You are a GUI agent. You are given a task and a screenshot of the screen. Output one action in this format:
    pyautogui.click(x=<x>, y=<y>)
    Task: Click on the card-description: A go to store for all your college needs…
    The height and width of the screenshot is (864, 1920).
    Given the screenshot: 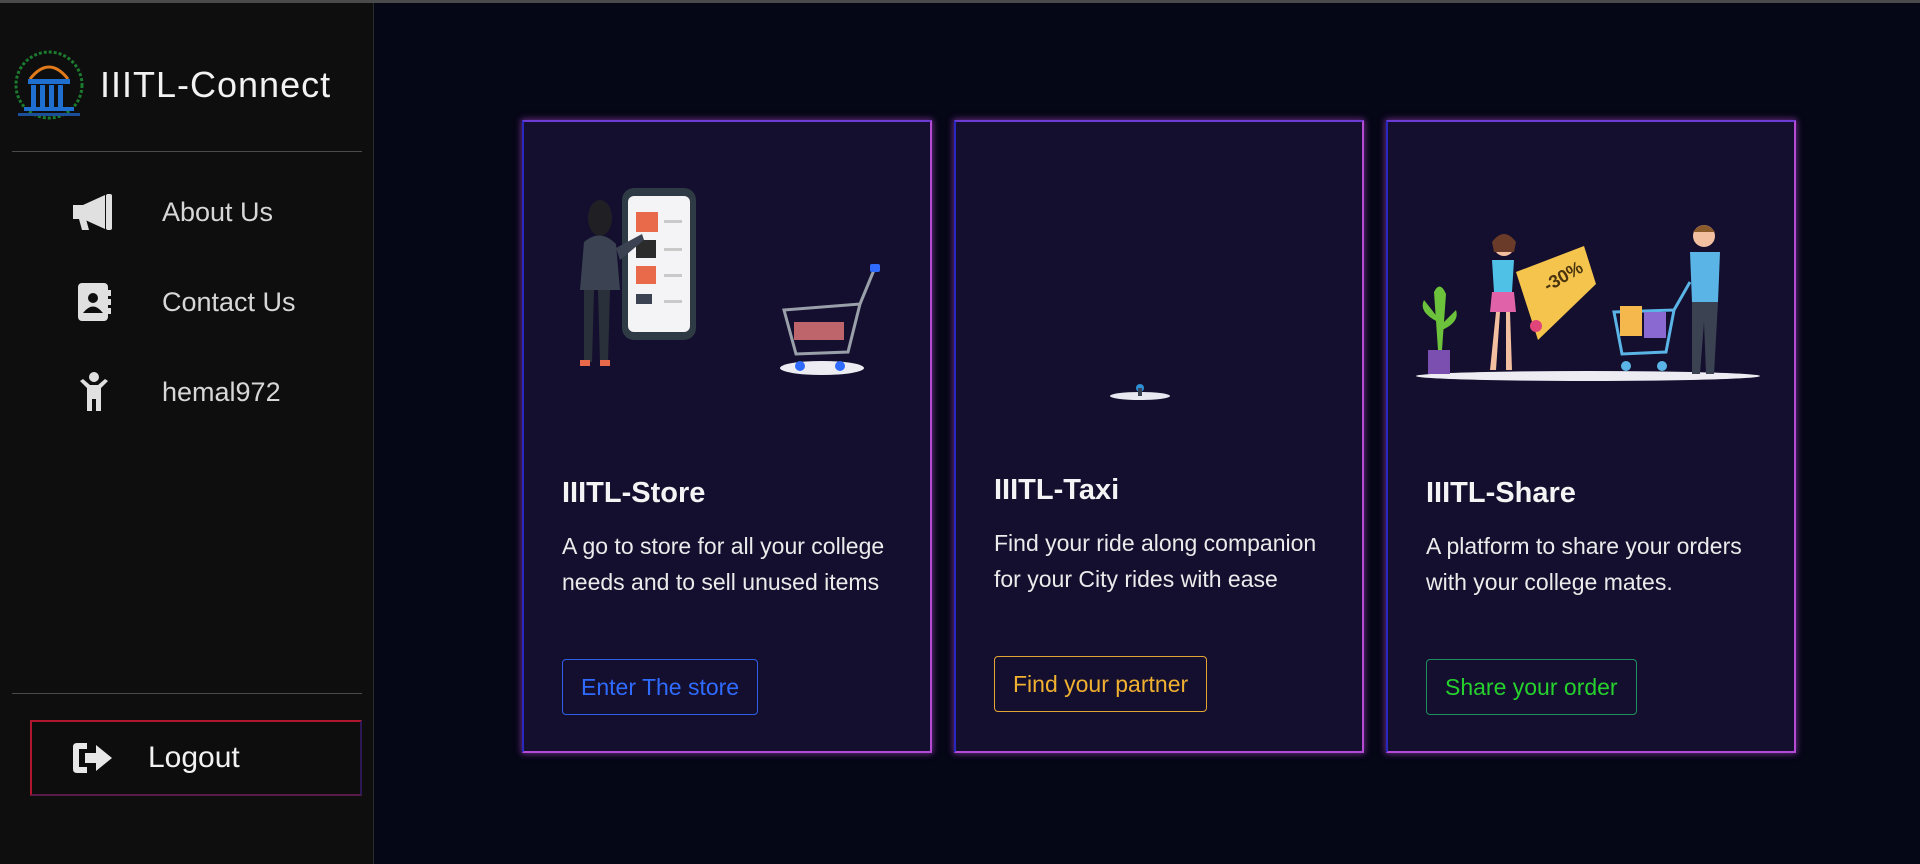 What is the action you would take?
    pyautogui.click(x=723, y=564)
    